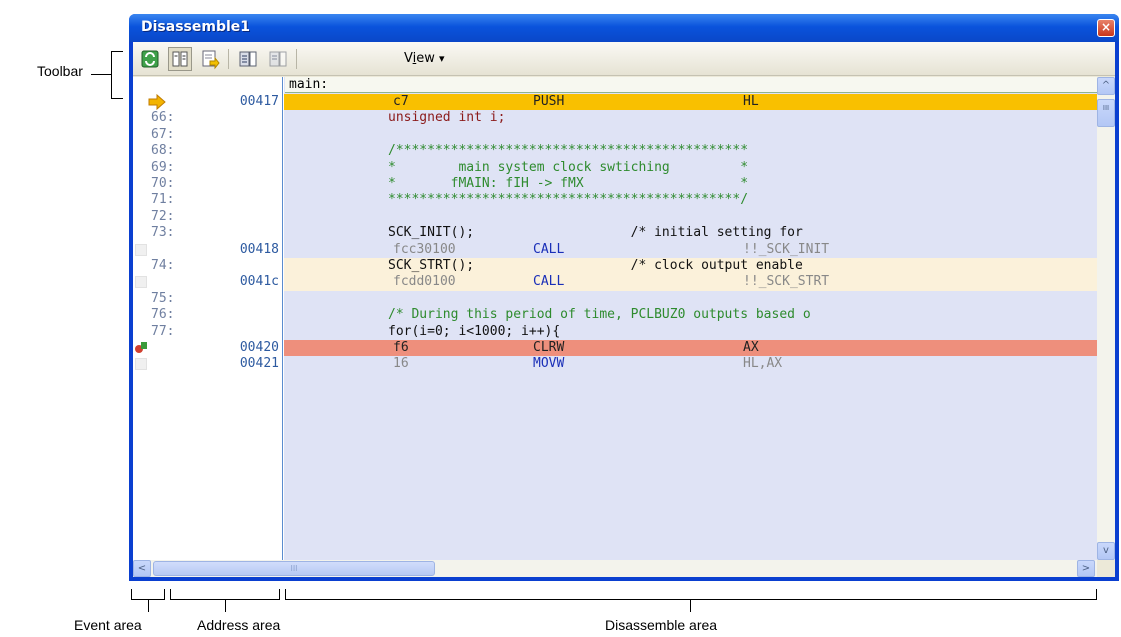 The height and width of the screenshot is (637, 1121). Describe the element at coordinates (163, 118) in the screenshot. I see `line-number: 66:` at that location.